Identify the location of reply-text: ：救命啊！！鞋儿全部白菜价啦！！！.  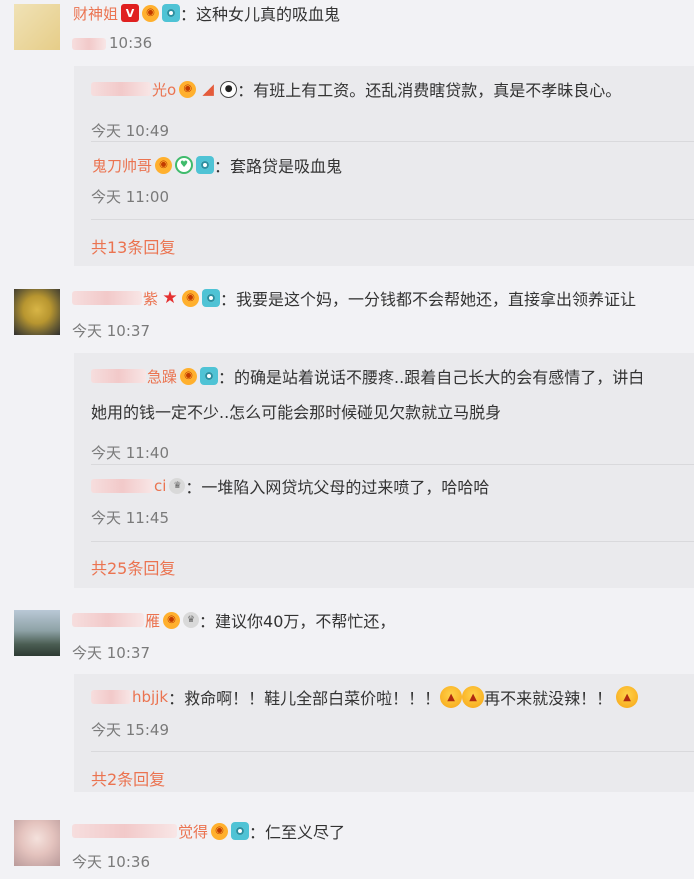
(304, 698).